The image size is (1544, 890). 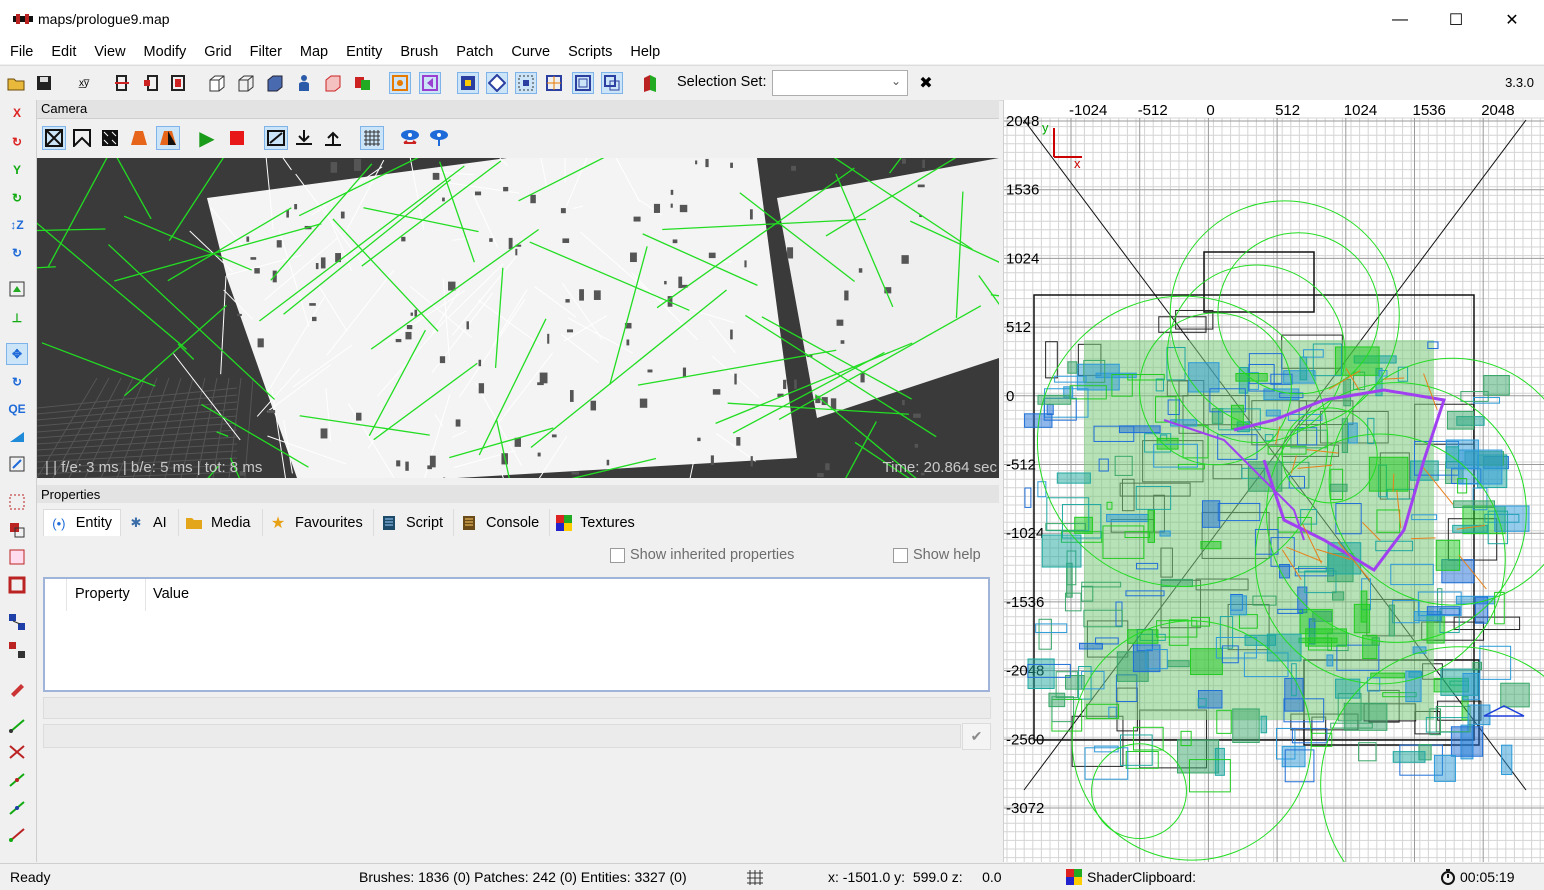 What do you see at coordinates (502, 736) in the screenshot?
I see `value-input` at bounding box center [502, 736].